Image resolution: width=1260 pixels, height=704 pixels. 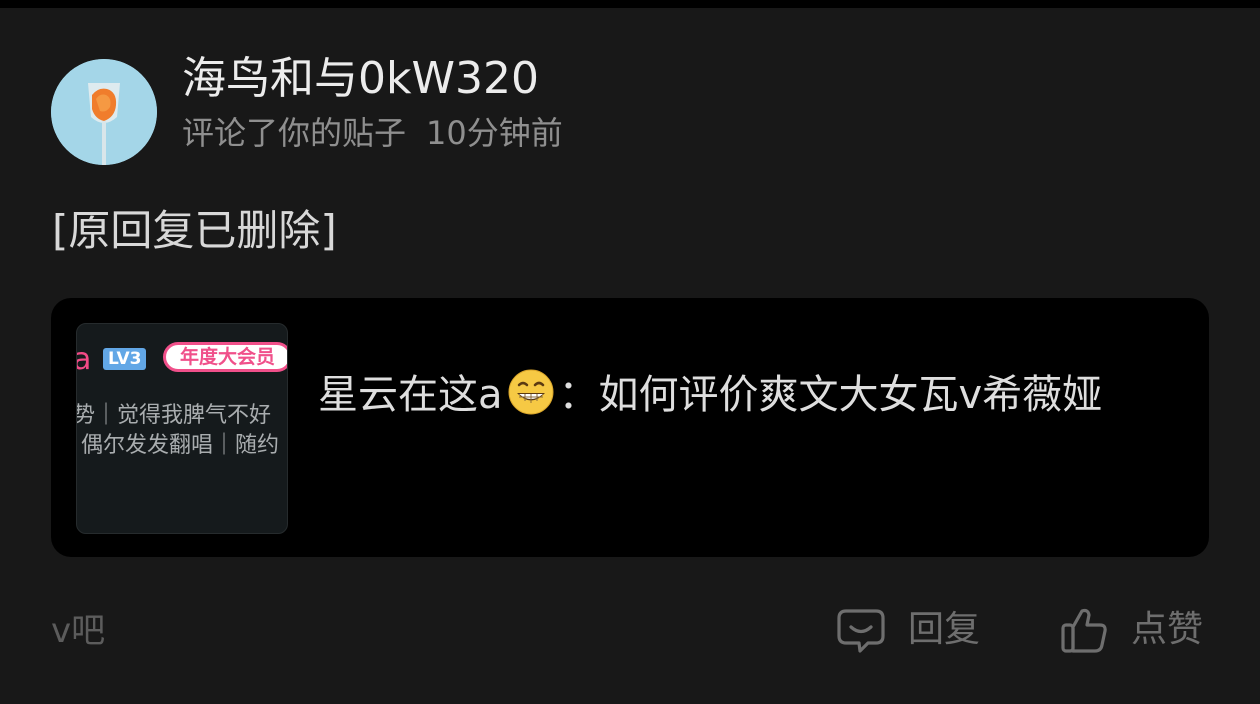 What do you see at coordinates (225, 357) in the screenshot?
I see `vip-badge: 年度大会员` at bounding box center [225, 357].